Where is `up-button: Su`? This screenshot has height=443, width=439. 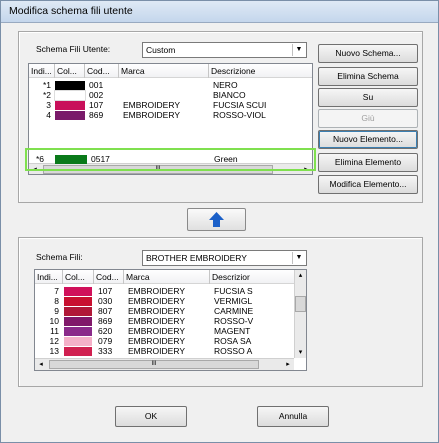
up-button: Su is located at coordinates (368, 97).